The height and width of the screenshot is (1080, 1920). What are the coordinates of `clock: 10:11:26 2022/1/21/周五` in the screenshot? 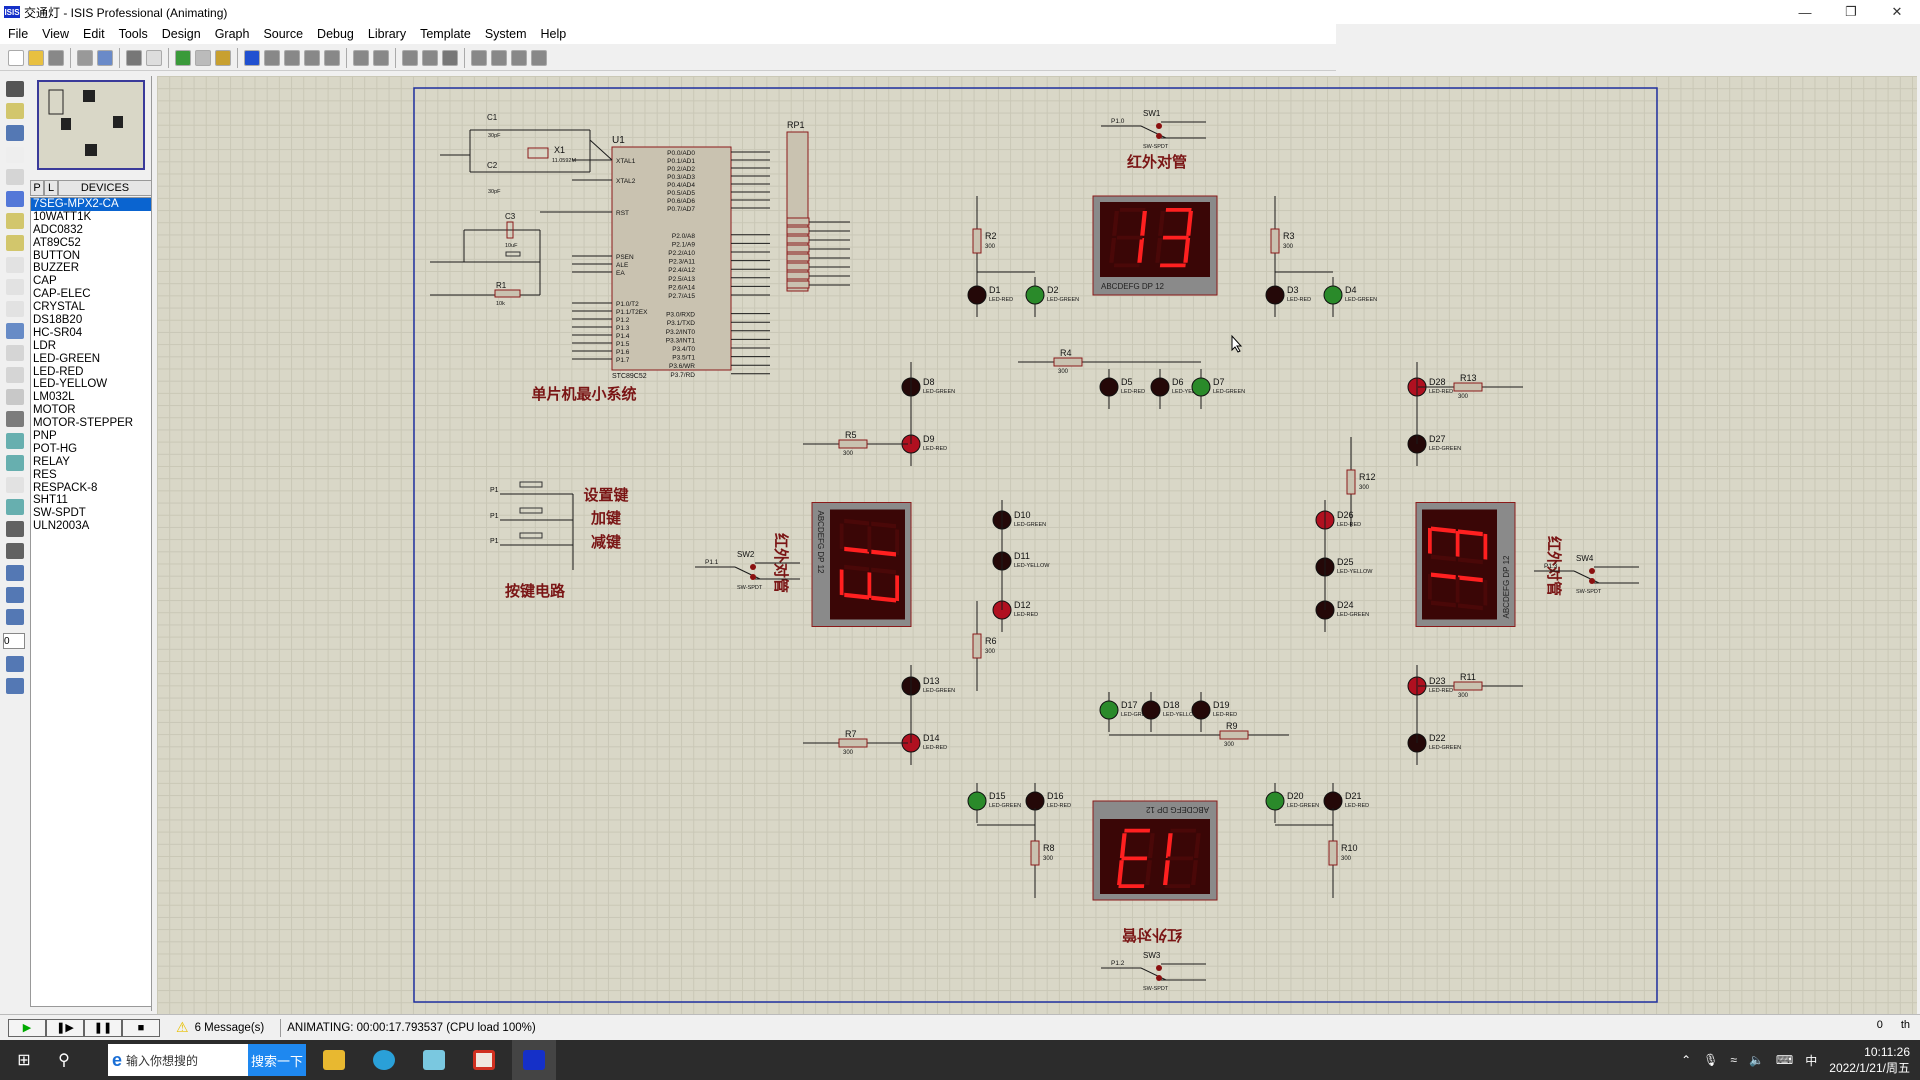 It's located at (1869, 1060).